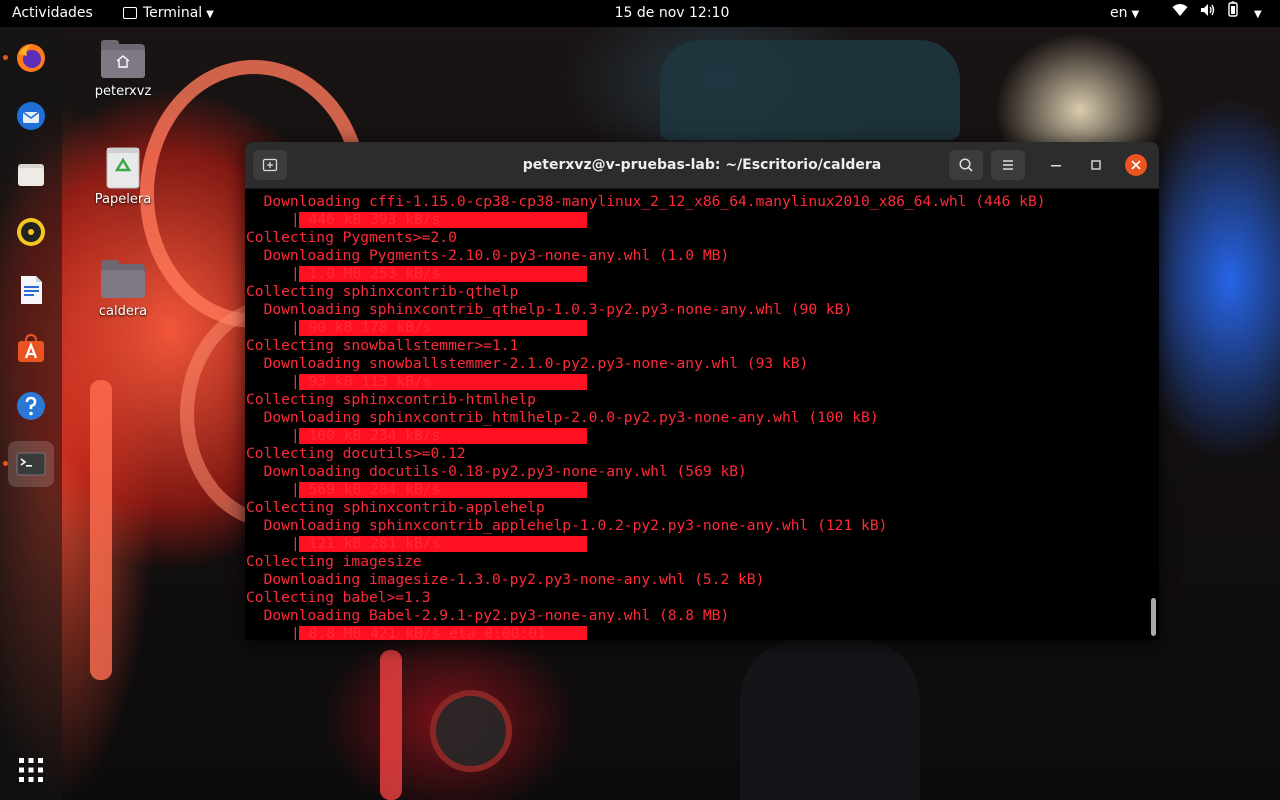  Describe the element at coordinates (366, 273) in the screenshot. I see `terminal-line: | 1.0 MB 253 kB/s` at that location.